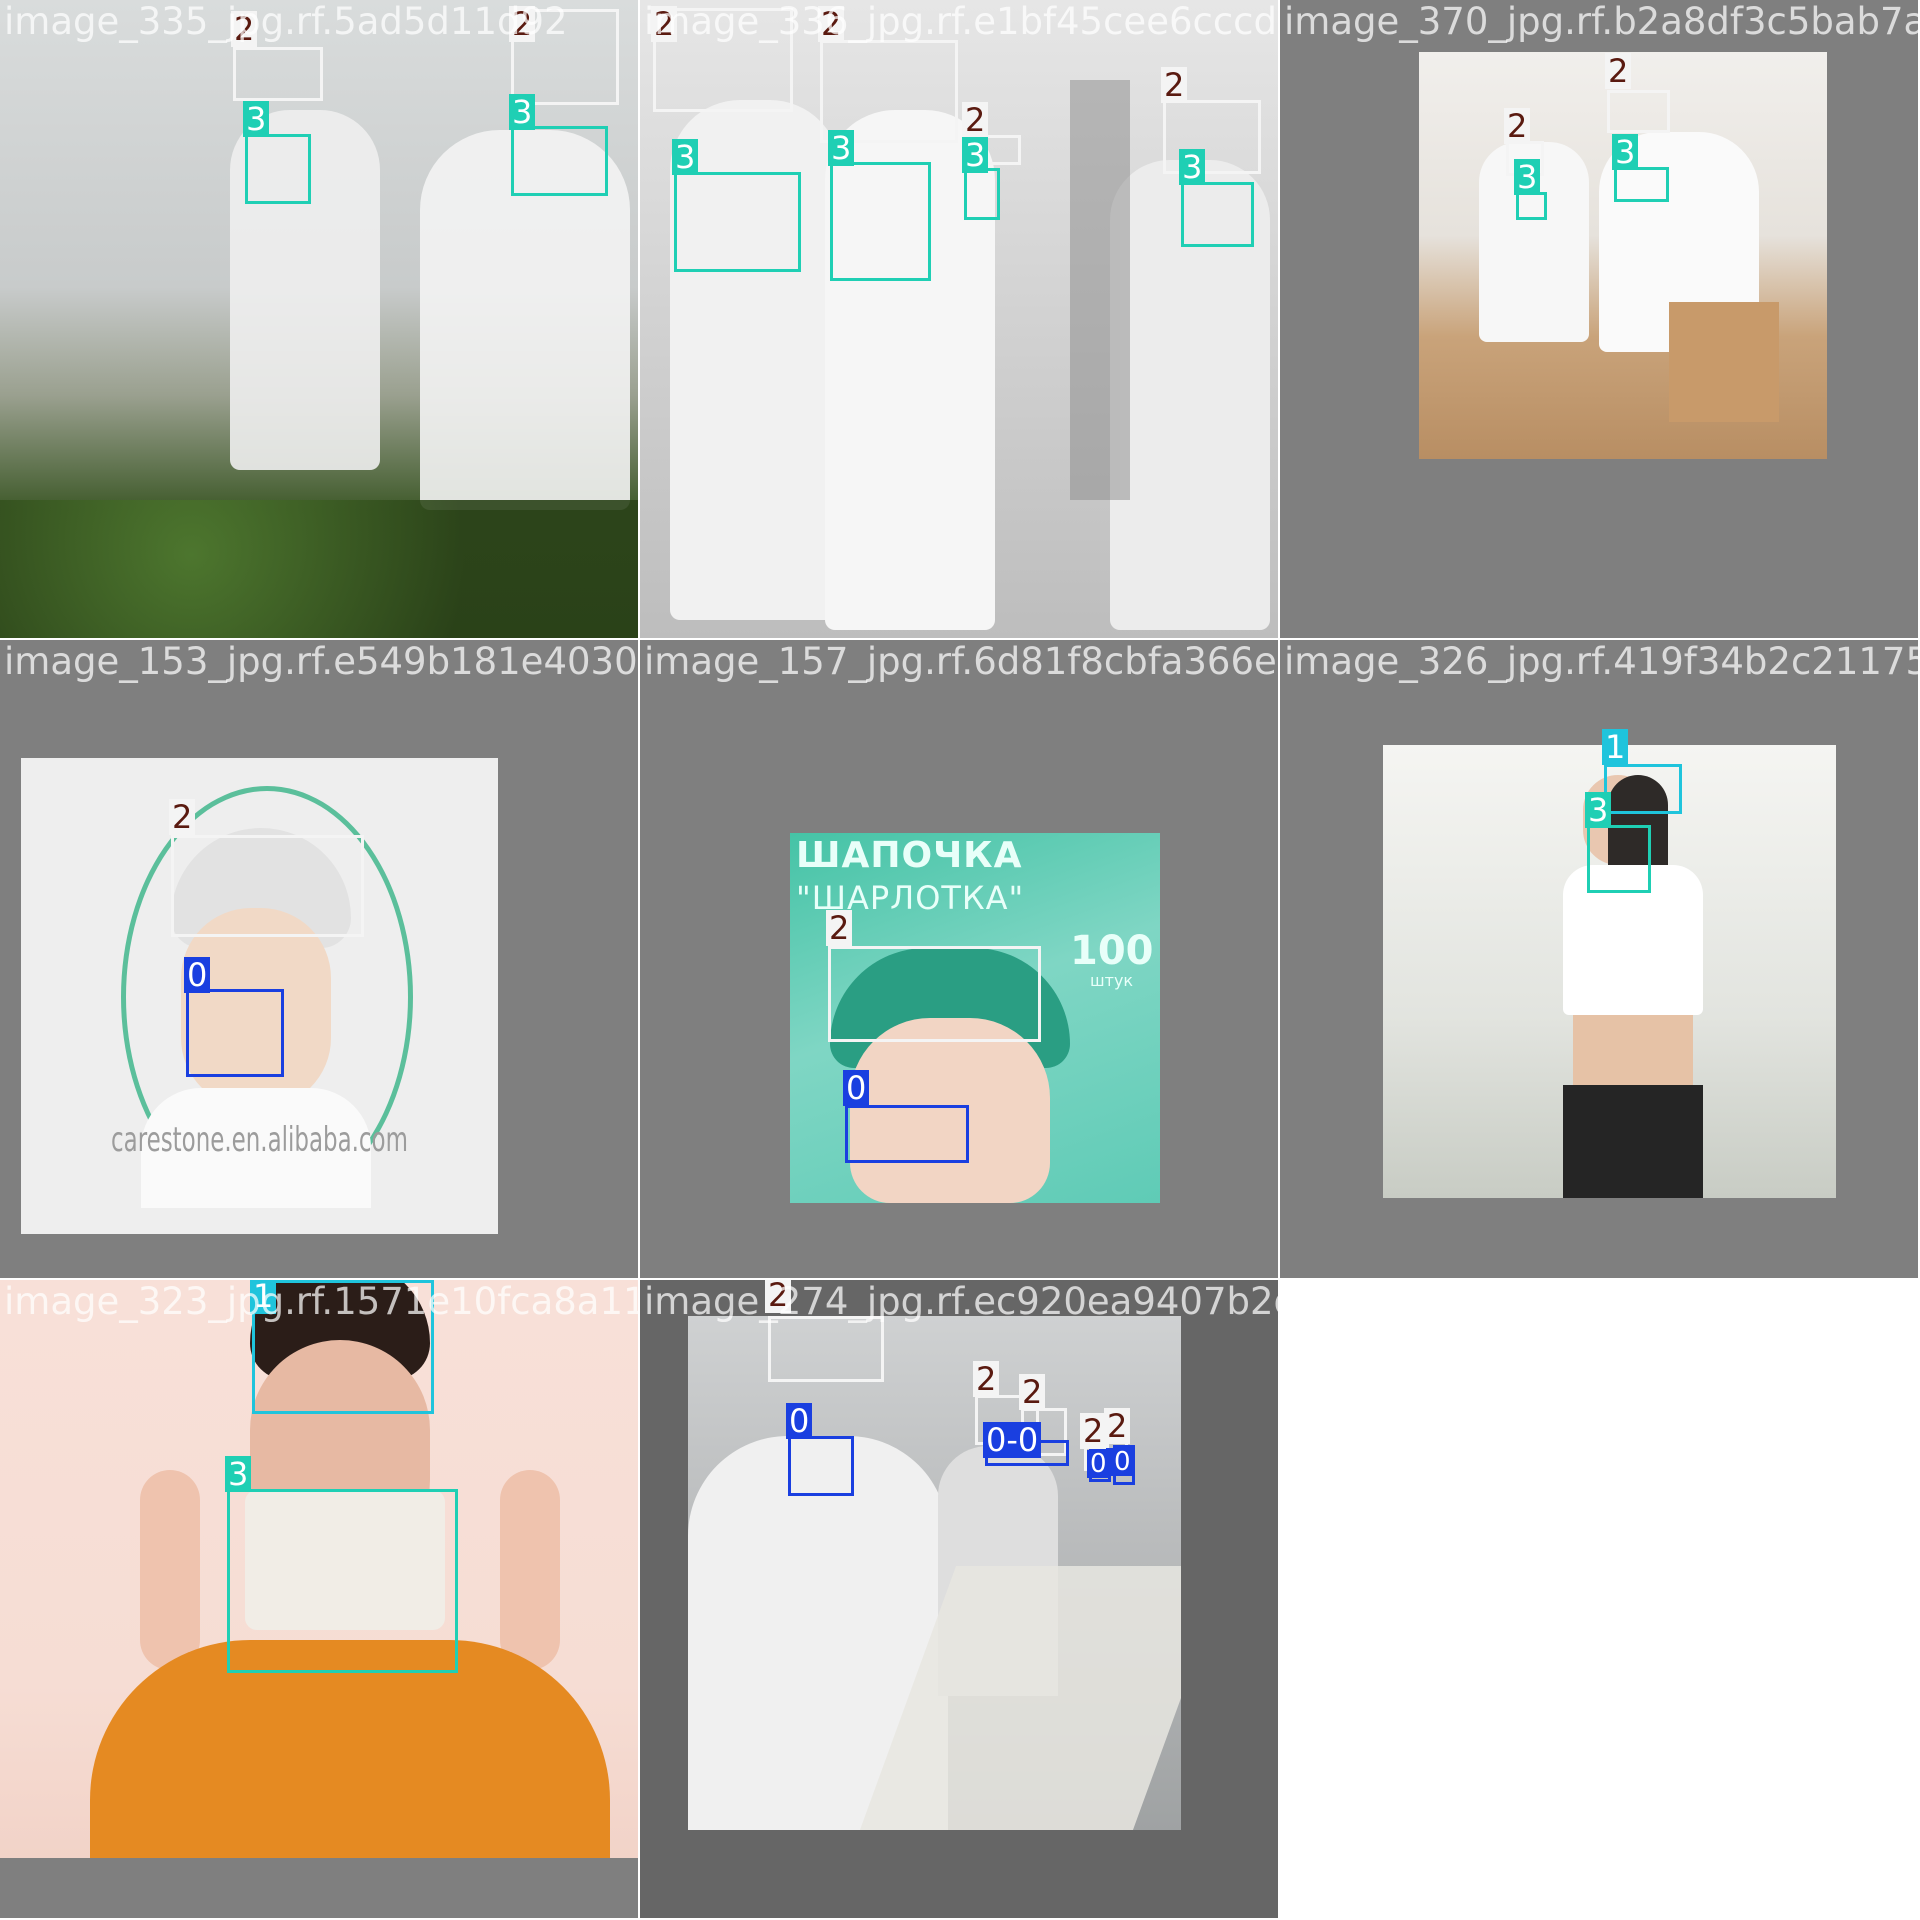  Describe the element at coordinates (961, 1301) in the screenshot. I see `tile-filename: image_274_jpg.rf.ec920ea9407b2d703f31857` at that location.